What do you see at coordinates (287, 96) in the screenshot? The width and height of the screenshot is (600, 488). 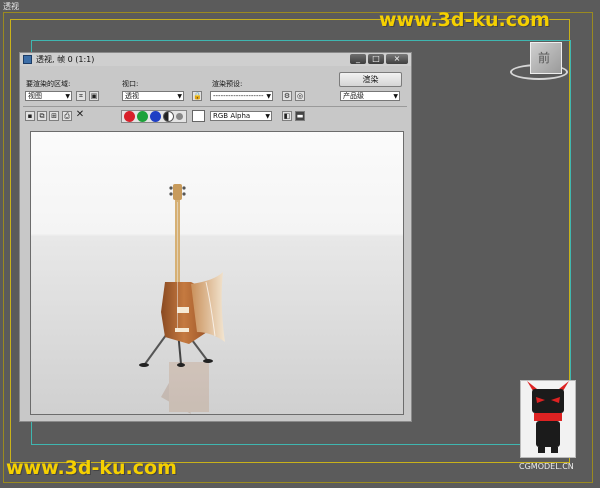 I see `render-setup-button: ⚙` at bounding box center [287, 96].